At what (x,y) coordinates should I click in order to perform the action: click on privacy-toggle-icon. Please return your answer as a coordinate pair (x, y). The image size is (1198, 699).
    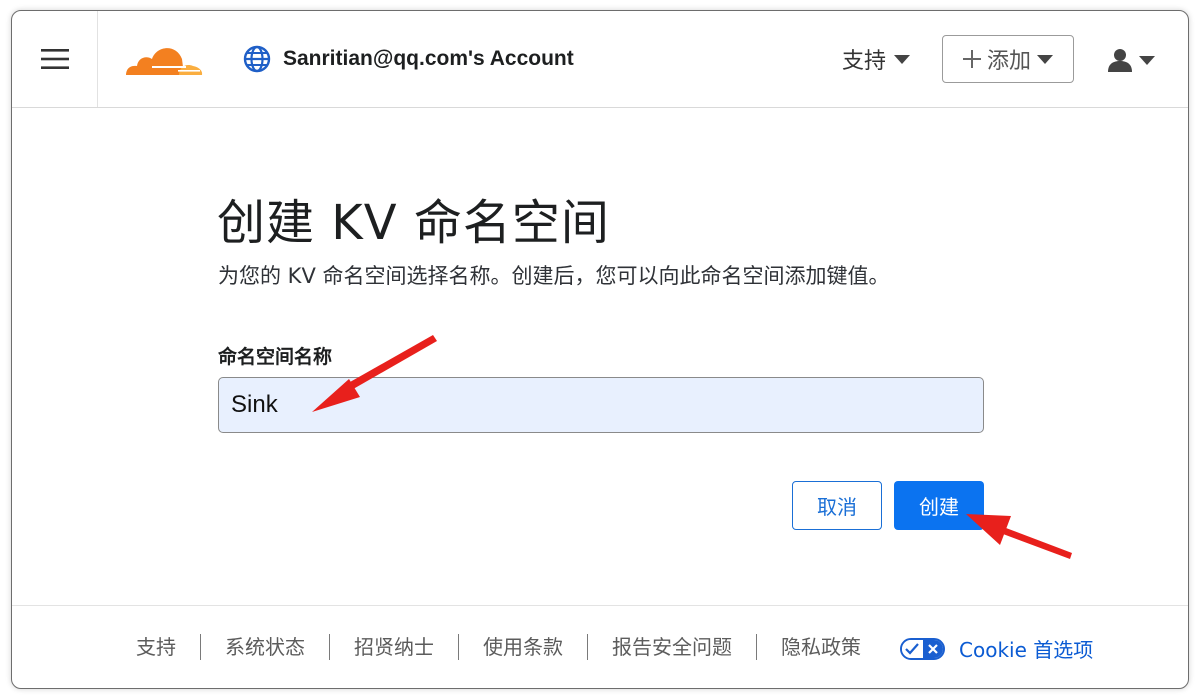
    Looking at the image, I should click on (922, 648).